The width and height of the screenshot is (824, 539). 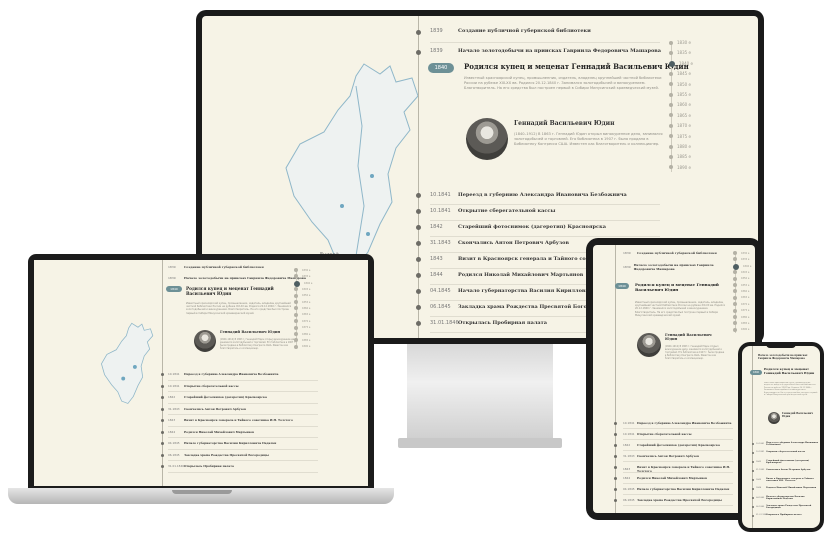 What do you see at coordinates (672, 478) in the screenshot?
I see `event-text: Родился Николай Михайлович Мартьянов` at bounding box center [672, 478].